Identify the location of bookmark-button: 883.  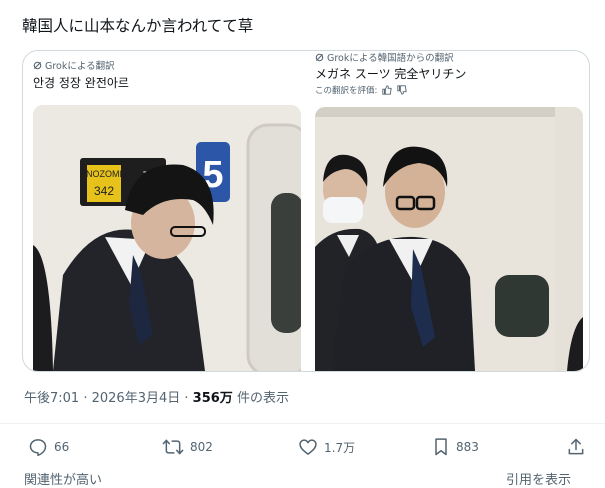
(455, 447).